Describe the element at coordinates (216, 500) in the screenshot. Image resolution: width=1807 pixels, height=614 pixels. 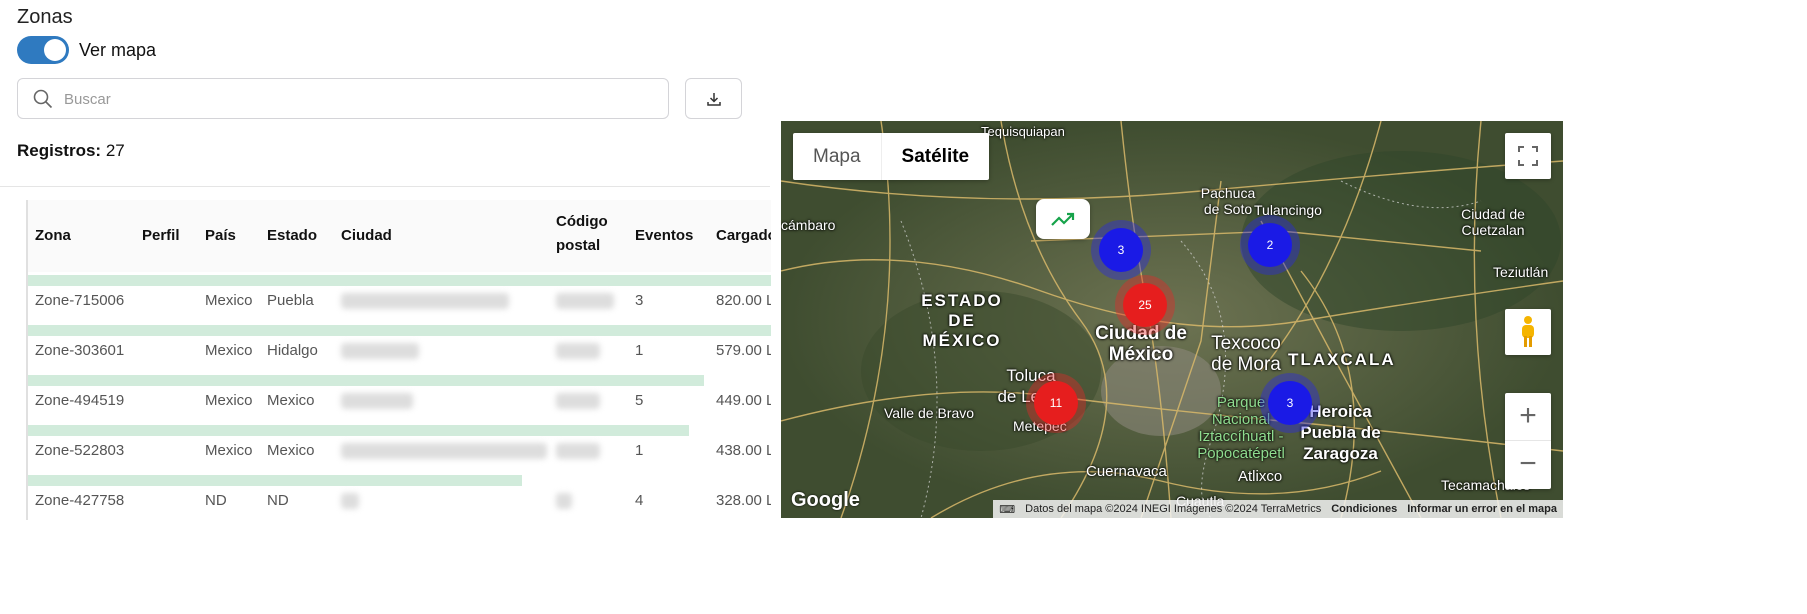
I see `cell-pais: ND` at that location.